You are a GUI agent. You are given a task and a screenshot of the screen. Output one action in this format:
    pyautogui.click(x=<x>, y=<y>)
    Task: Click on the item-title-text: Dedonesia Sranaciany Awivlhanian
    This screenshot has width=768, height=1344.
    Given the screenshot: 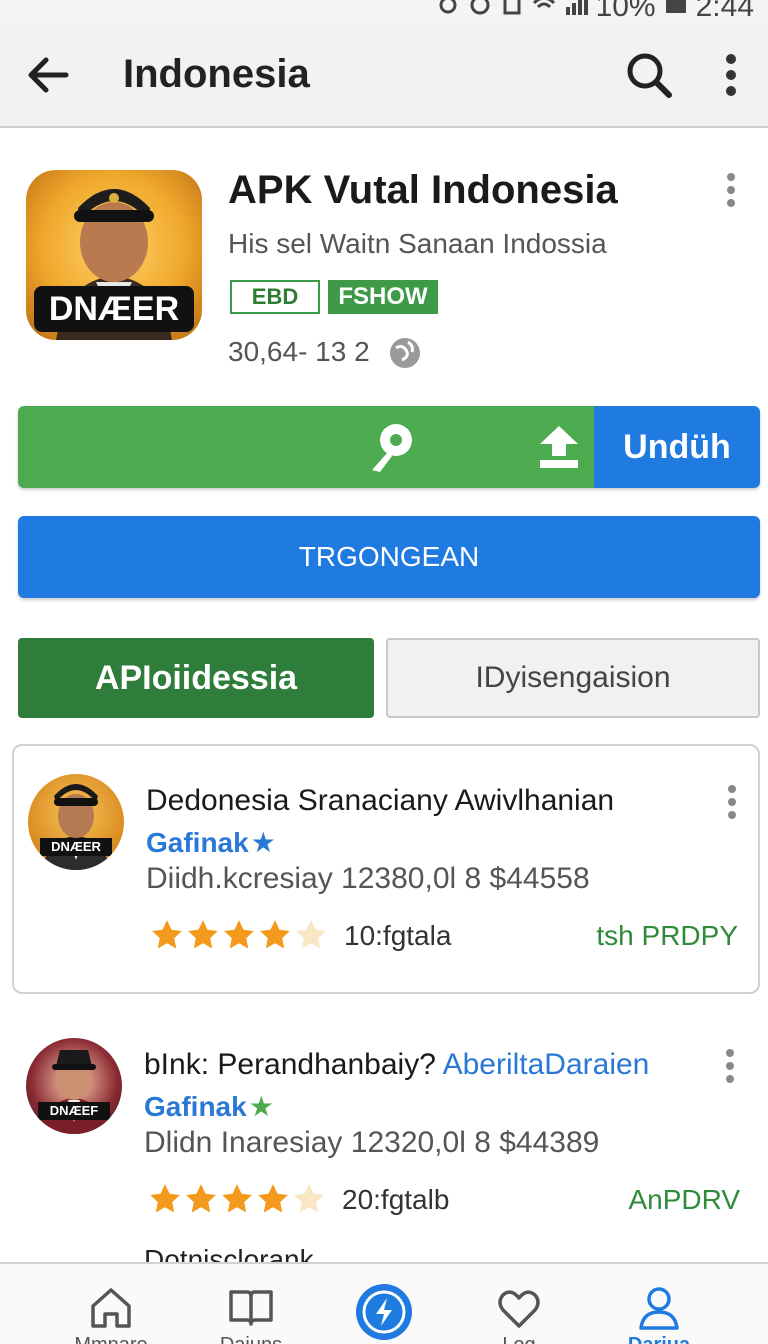 What is the action you would take?
    pyautogui.click(x=380, y=800)
    